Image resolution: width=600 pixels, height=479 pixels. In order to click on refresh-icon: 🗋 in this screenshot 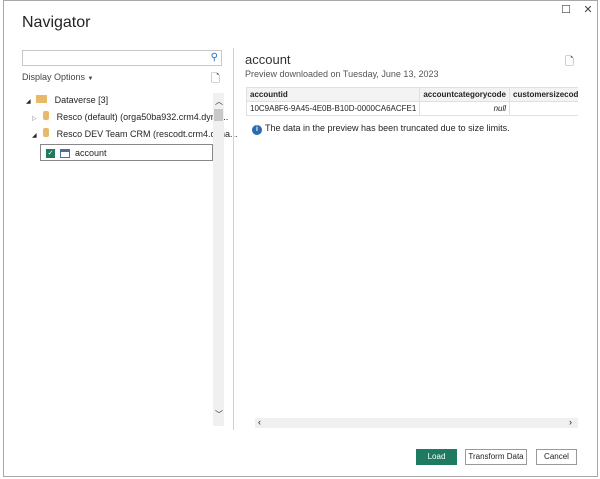, I will do `click(215, 79)`.